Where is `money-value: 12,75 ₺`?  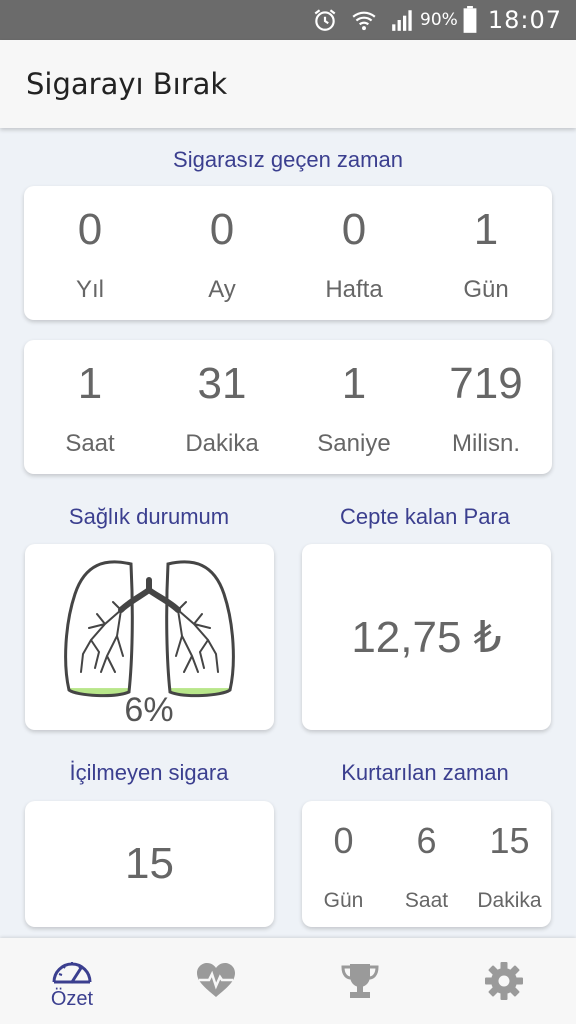
money-value: 12,75 ₺ is located at coordinates (426, 637).